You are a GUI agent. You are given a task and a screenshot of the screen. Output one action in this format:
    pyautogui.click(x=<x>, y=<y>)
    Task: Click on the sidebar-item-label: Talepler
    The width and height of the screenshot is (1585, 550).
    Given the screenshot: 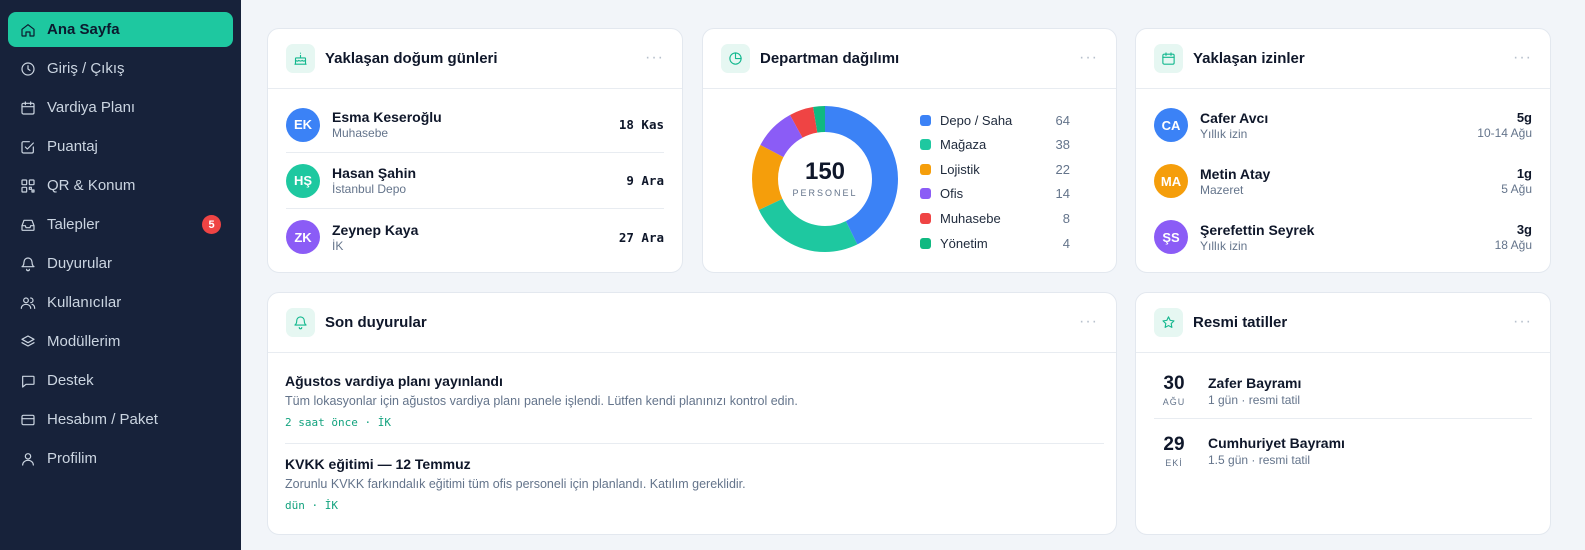 What is the action you would take?
    pyautogui.click(x=73, y=224)
    